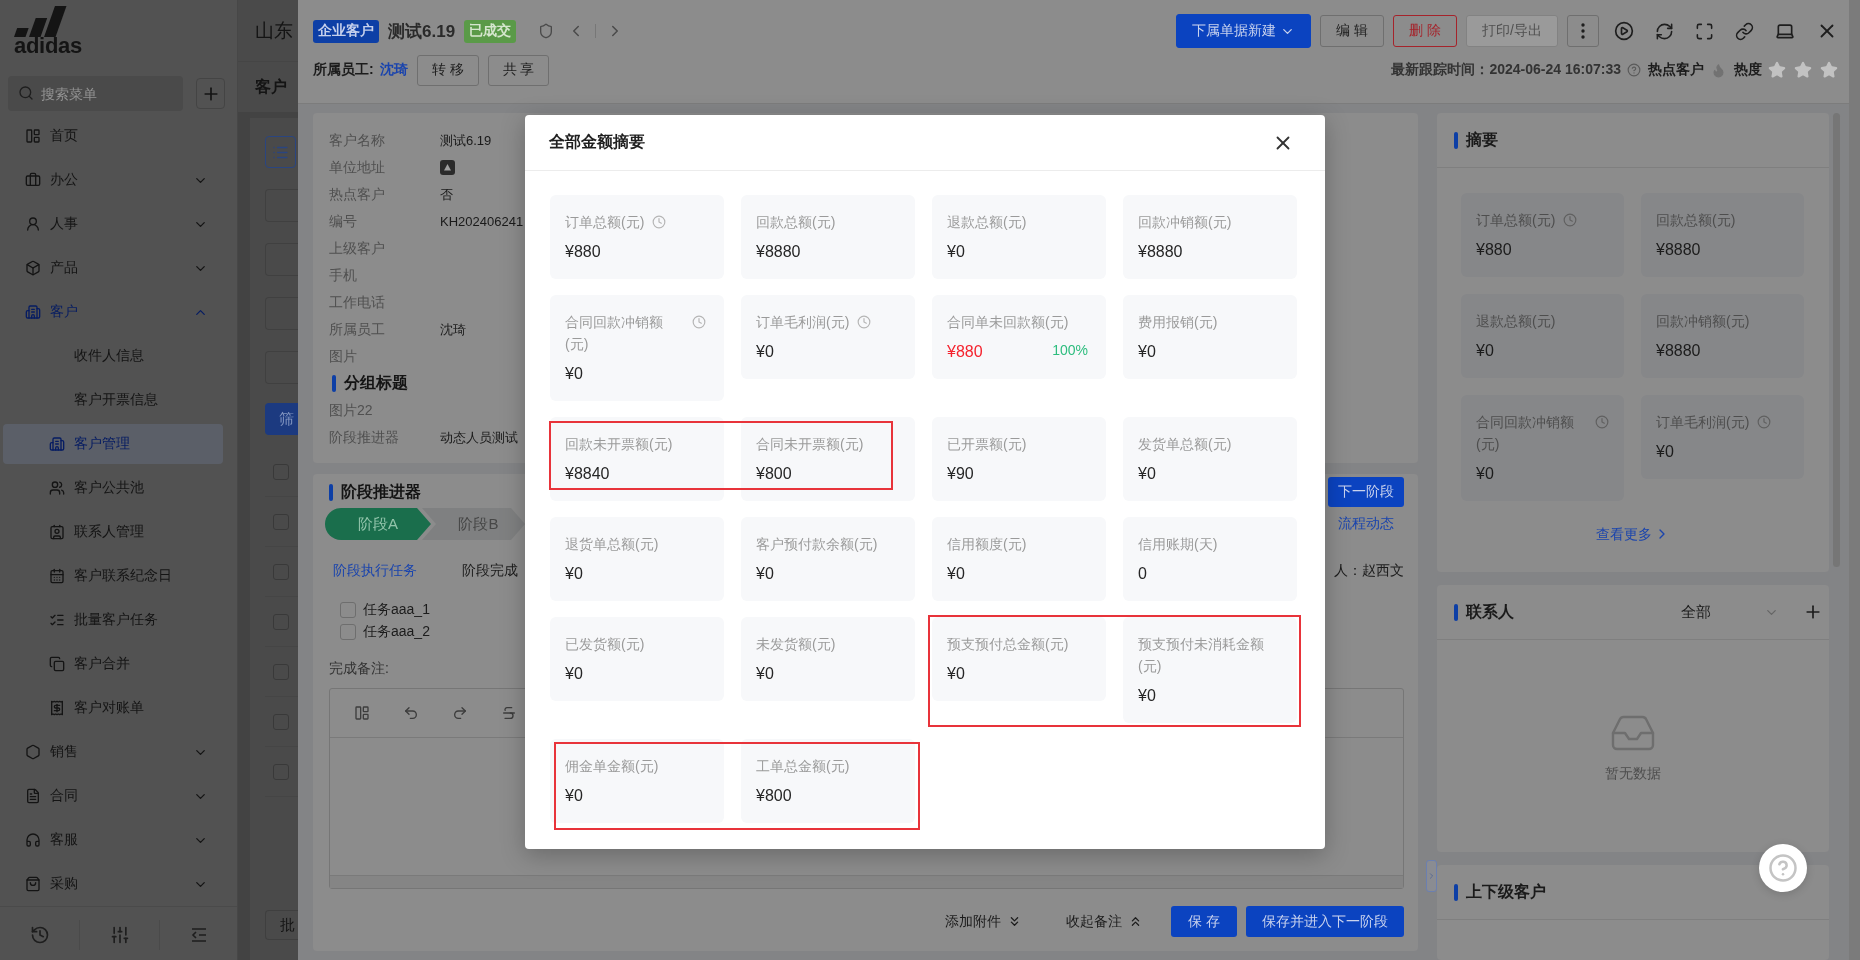 Image resolution: width=1860 pixels, height=960 pixels. What do you see at coordinates (343, 356) in the screenshot?
I see `field-label: 图片` at bounding box center [343, 356].